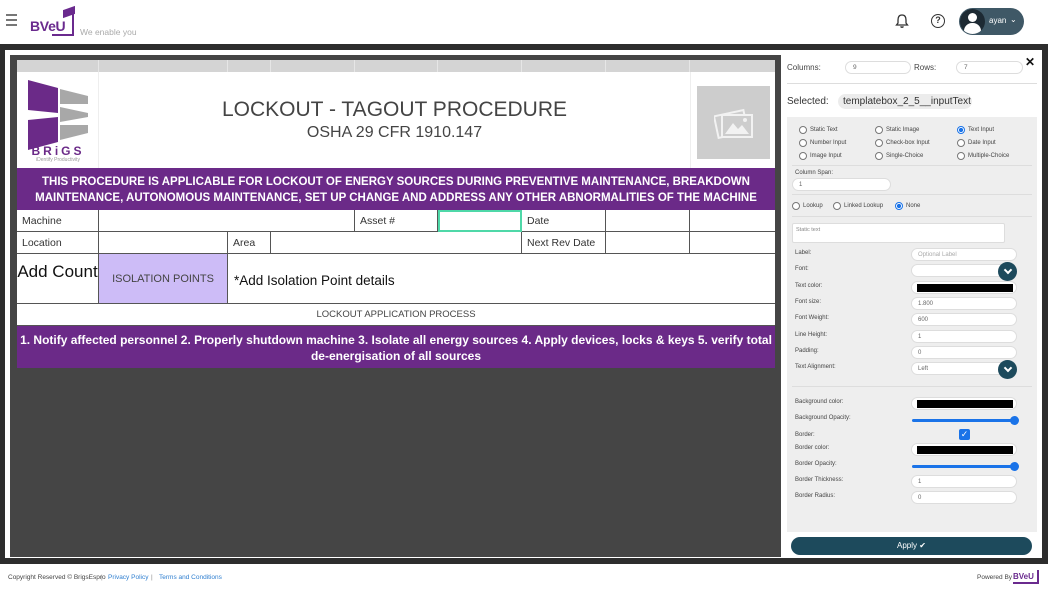 This screenshot has height=589, width=1048. What do you see at coordinates (897, 130) in the screenshot?
I see `type-radio-static-image: Static Image` at bounding box center [897, 130].